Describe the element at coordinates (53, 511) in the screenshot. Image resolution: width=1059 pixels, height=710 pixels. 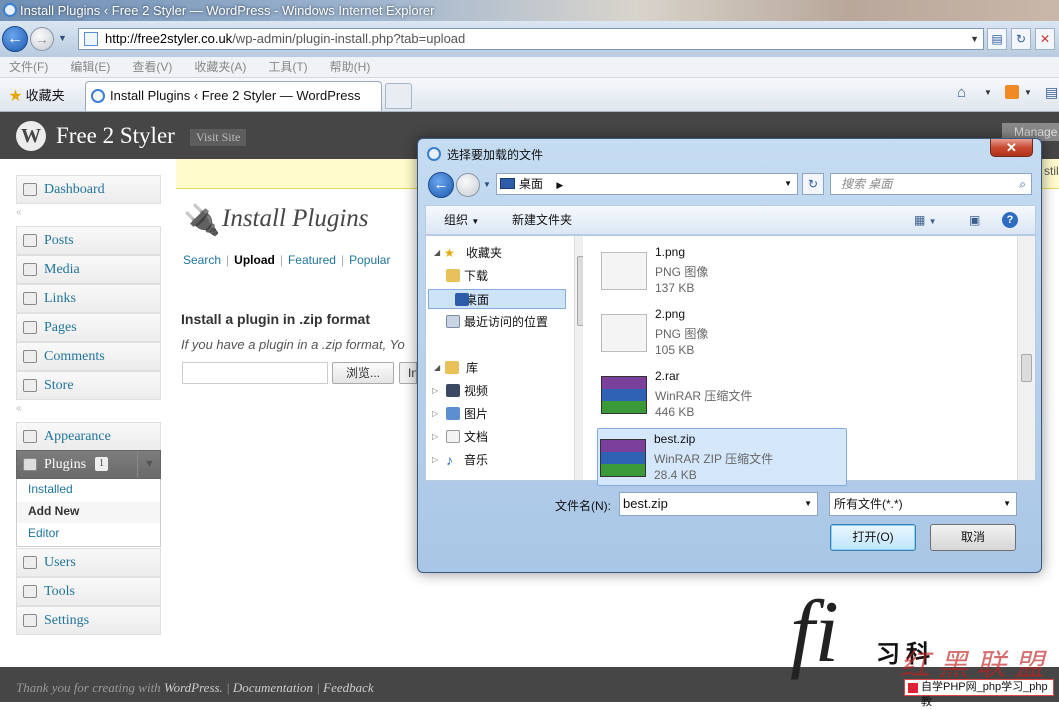
I see `submenu-add-new: Add New` at that location.